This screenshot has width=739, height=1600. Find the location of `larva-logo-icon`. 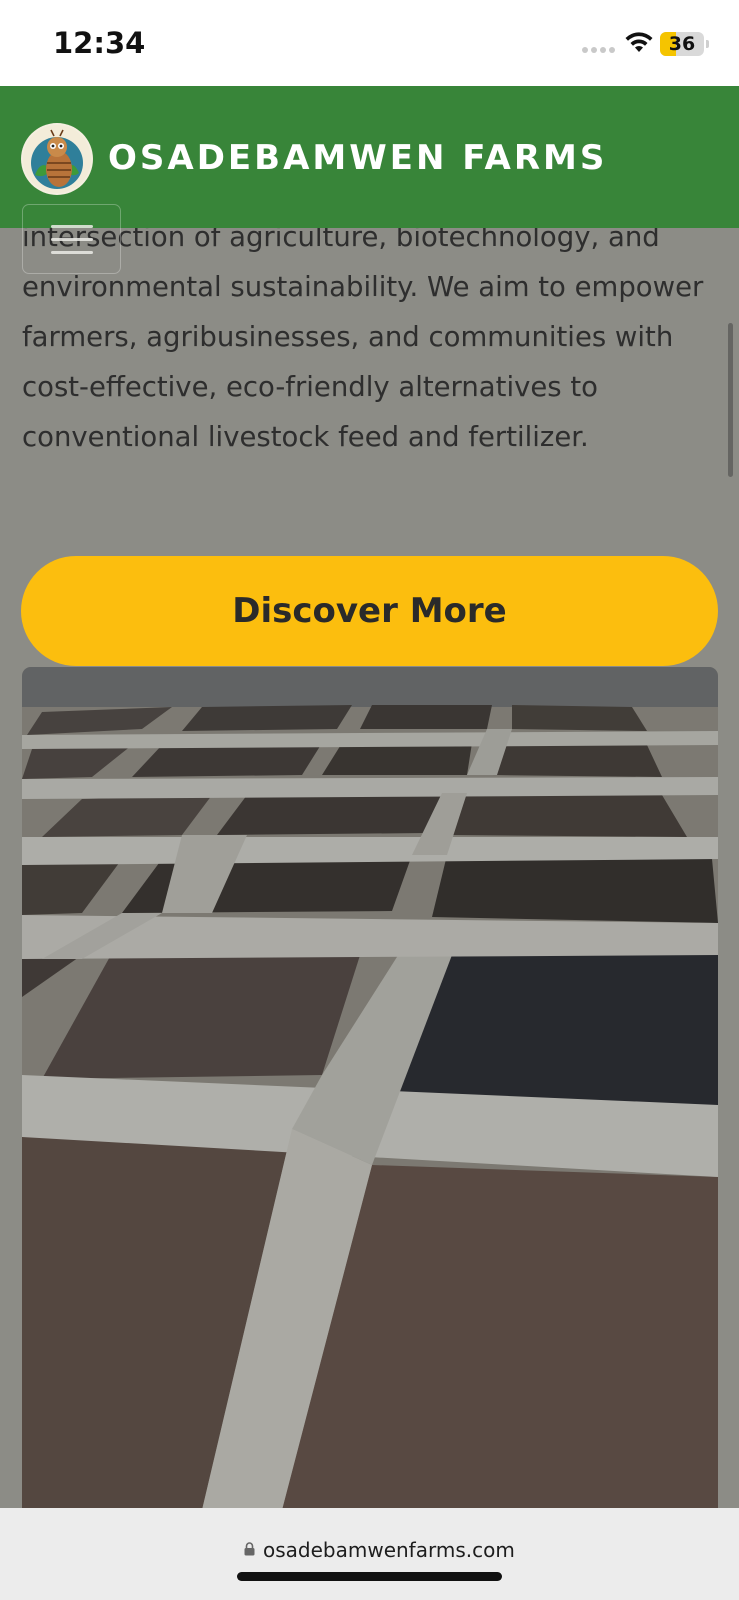

larva-logo-icon is located at coordinates (57, 159).